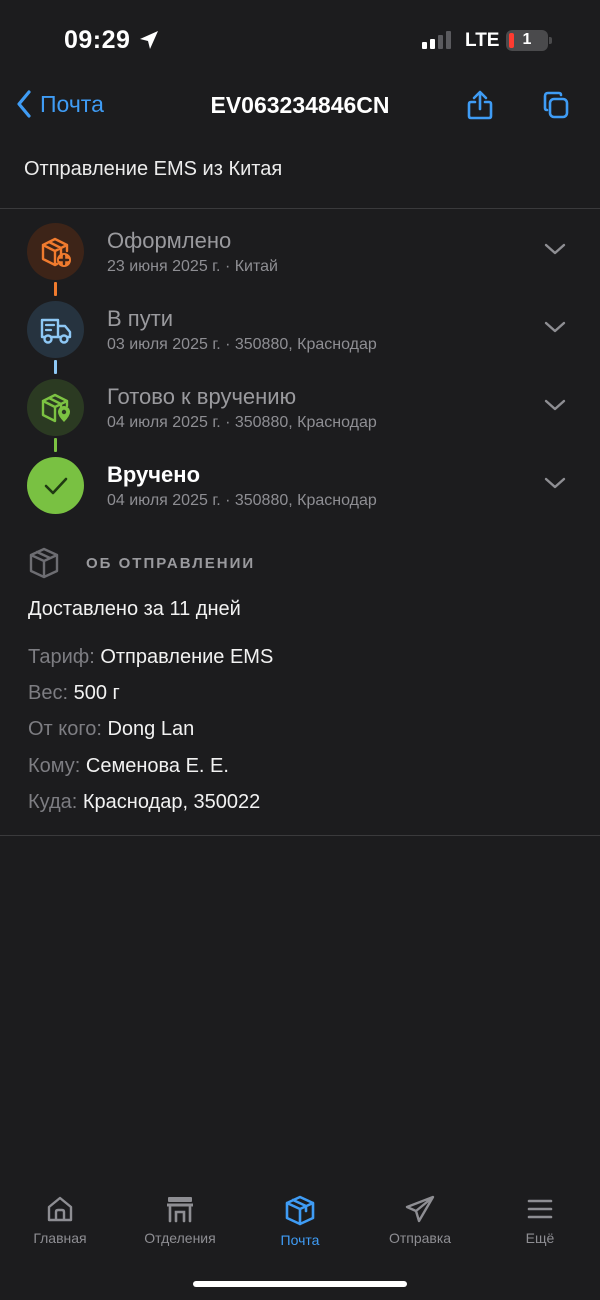  I want to click on tab-send: Отправка, so click(420, 1217).